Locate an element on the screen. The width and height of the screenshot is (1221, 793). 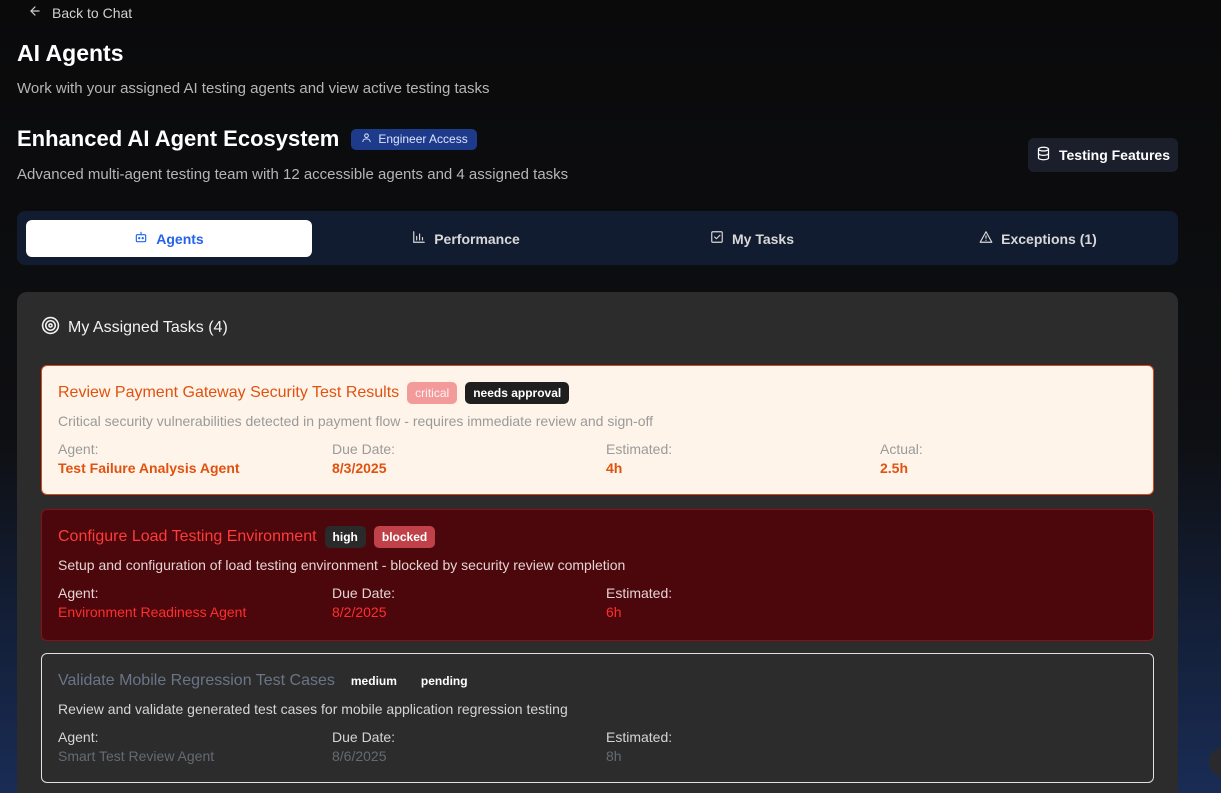
user-icon is located at coordinates (366, 139).